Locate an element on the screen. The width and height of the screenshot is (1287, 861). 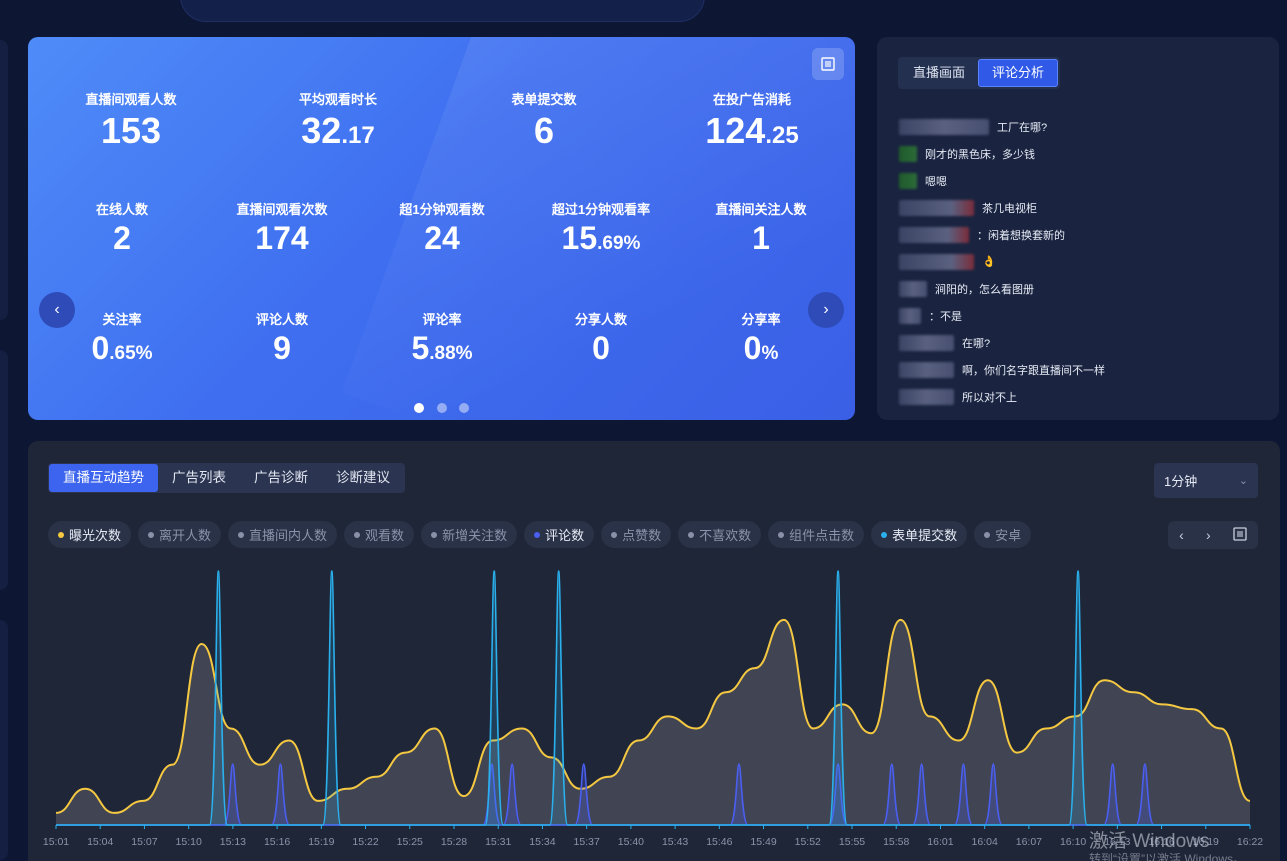
tab-diagnosis-advice: 诊断建议 is located at coordinates (363, 478).